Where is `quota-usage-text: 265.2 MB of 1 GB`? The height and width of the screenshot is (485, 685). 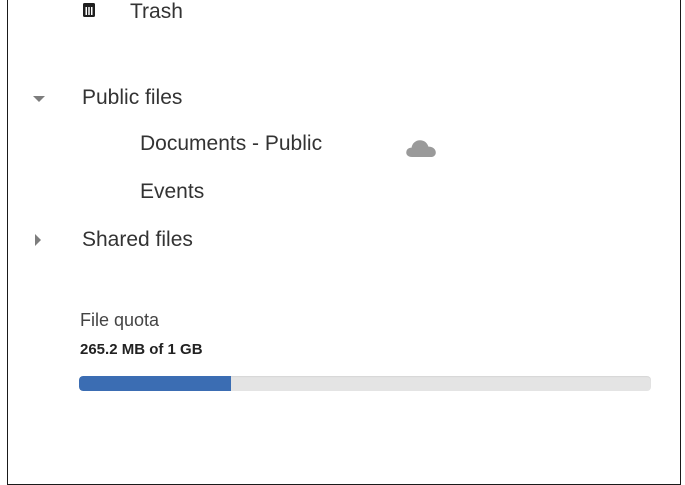 quota-usage-text: 265.2 MB of 1 GB is located at coordinates (141, 349).